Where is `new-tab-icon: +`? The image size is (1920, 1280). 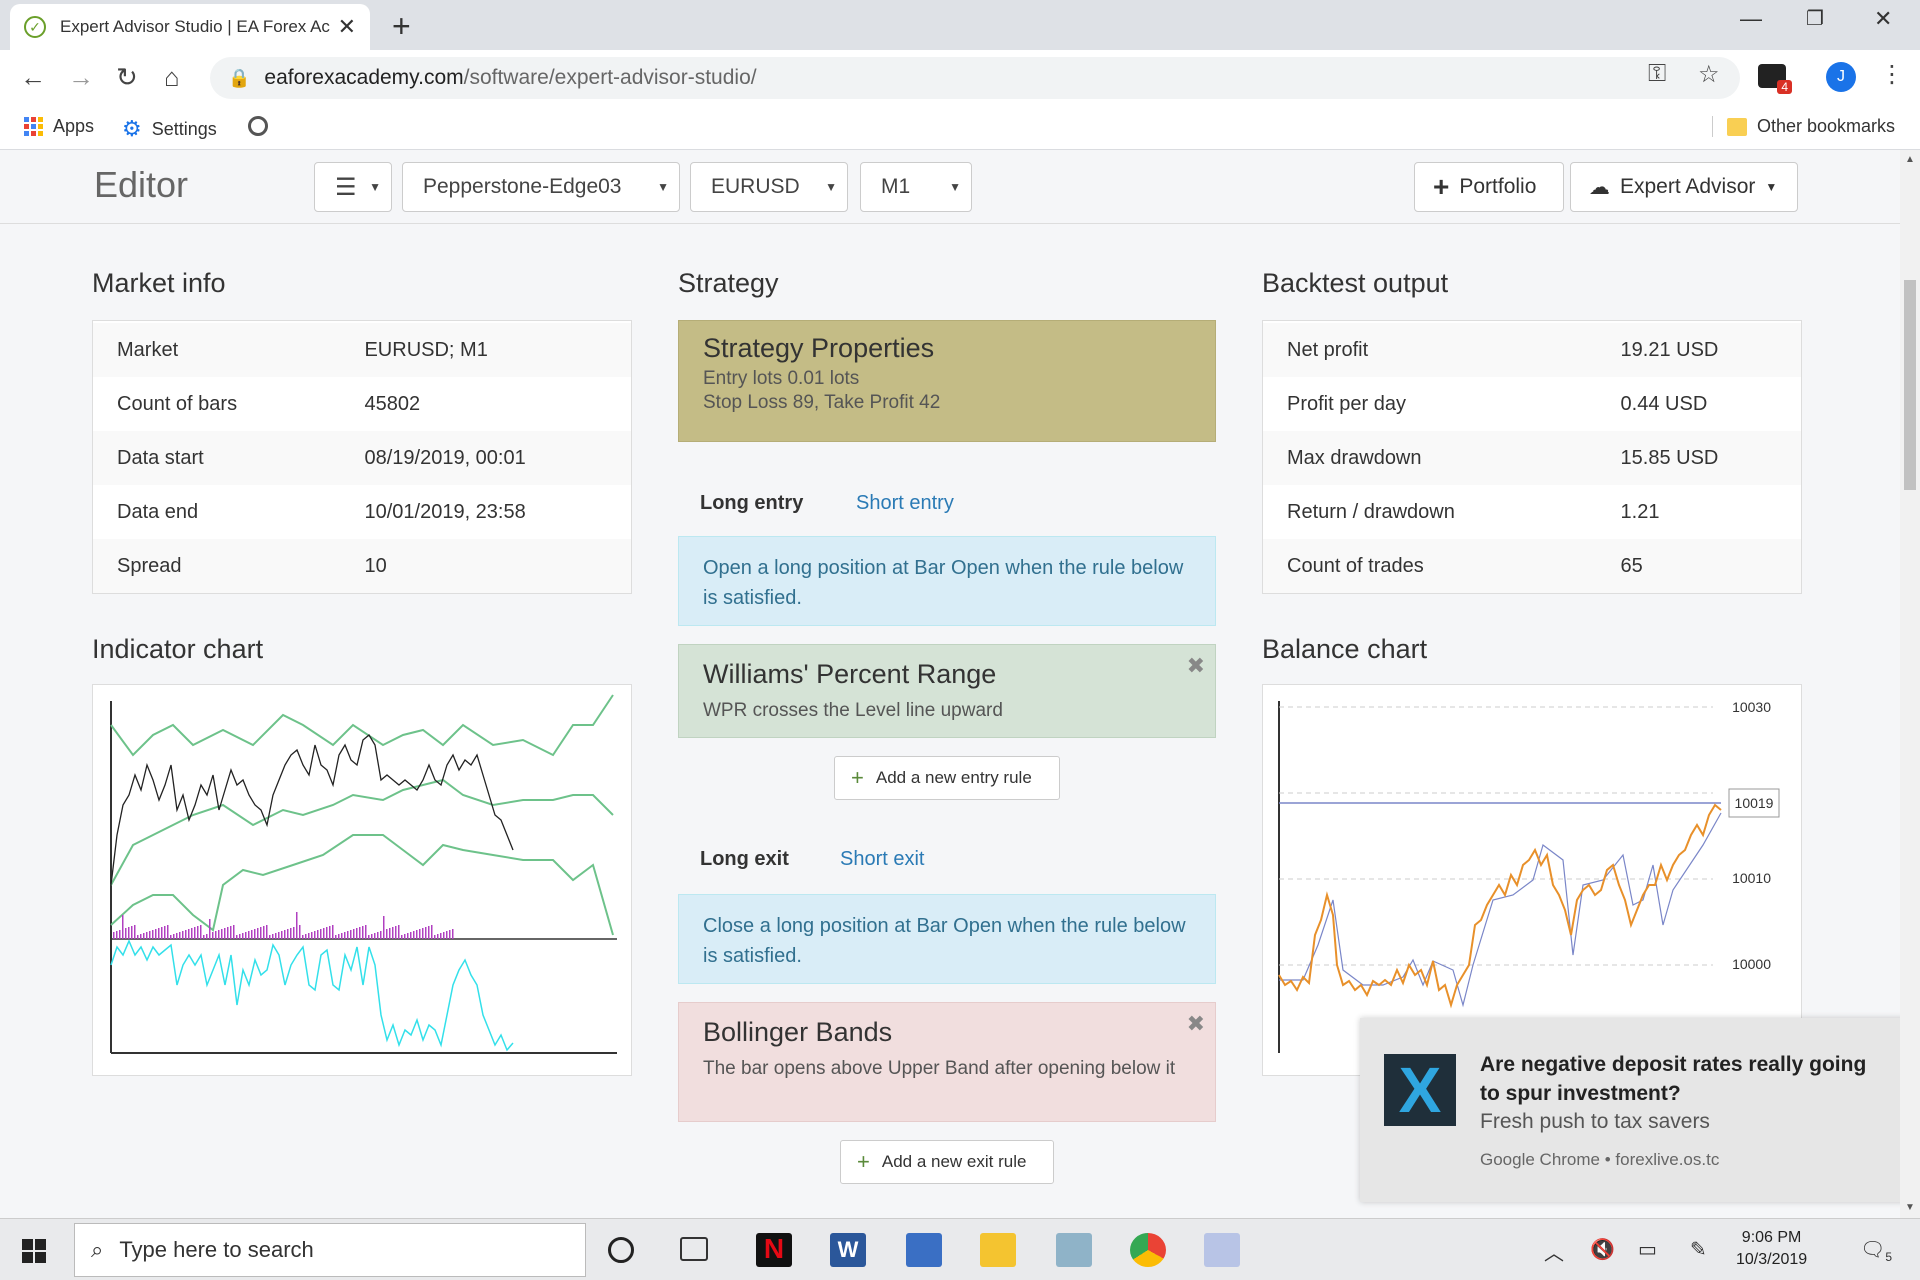
new-tab-icon: + is located at coordinates (401, 26).